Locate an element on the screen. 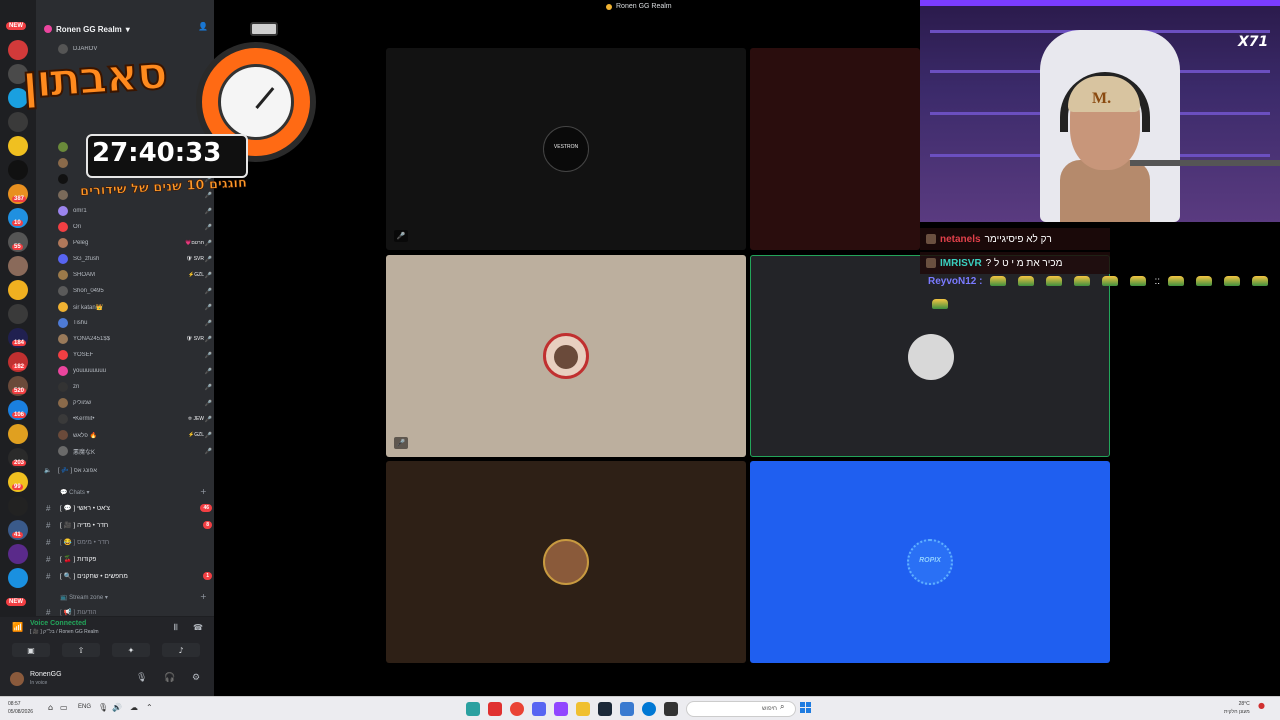 The width and height of the screenshot is (1280, 720). signal-icon: 📶 is located at coordinates (17, 628).